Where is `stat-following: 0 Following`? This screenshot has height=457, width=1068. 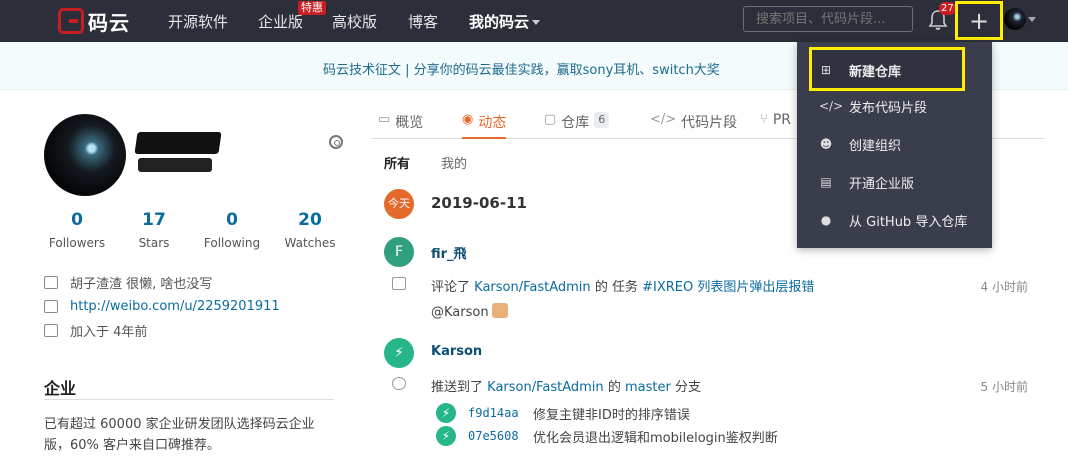
stat-following: 0 Following is located at coordinates (232, 230).